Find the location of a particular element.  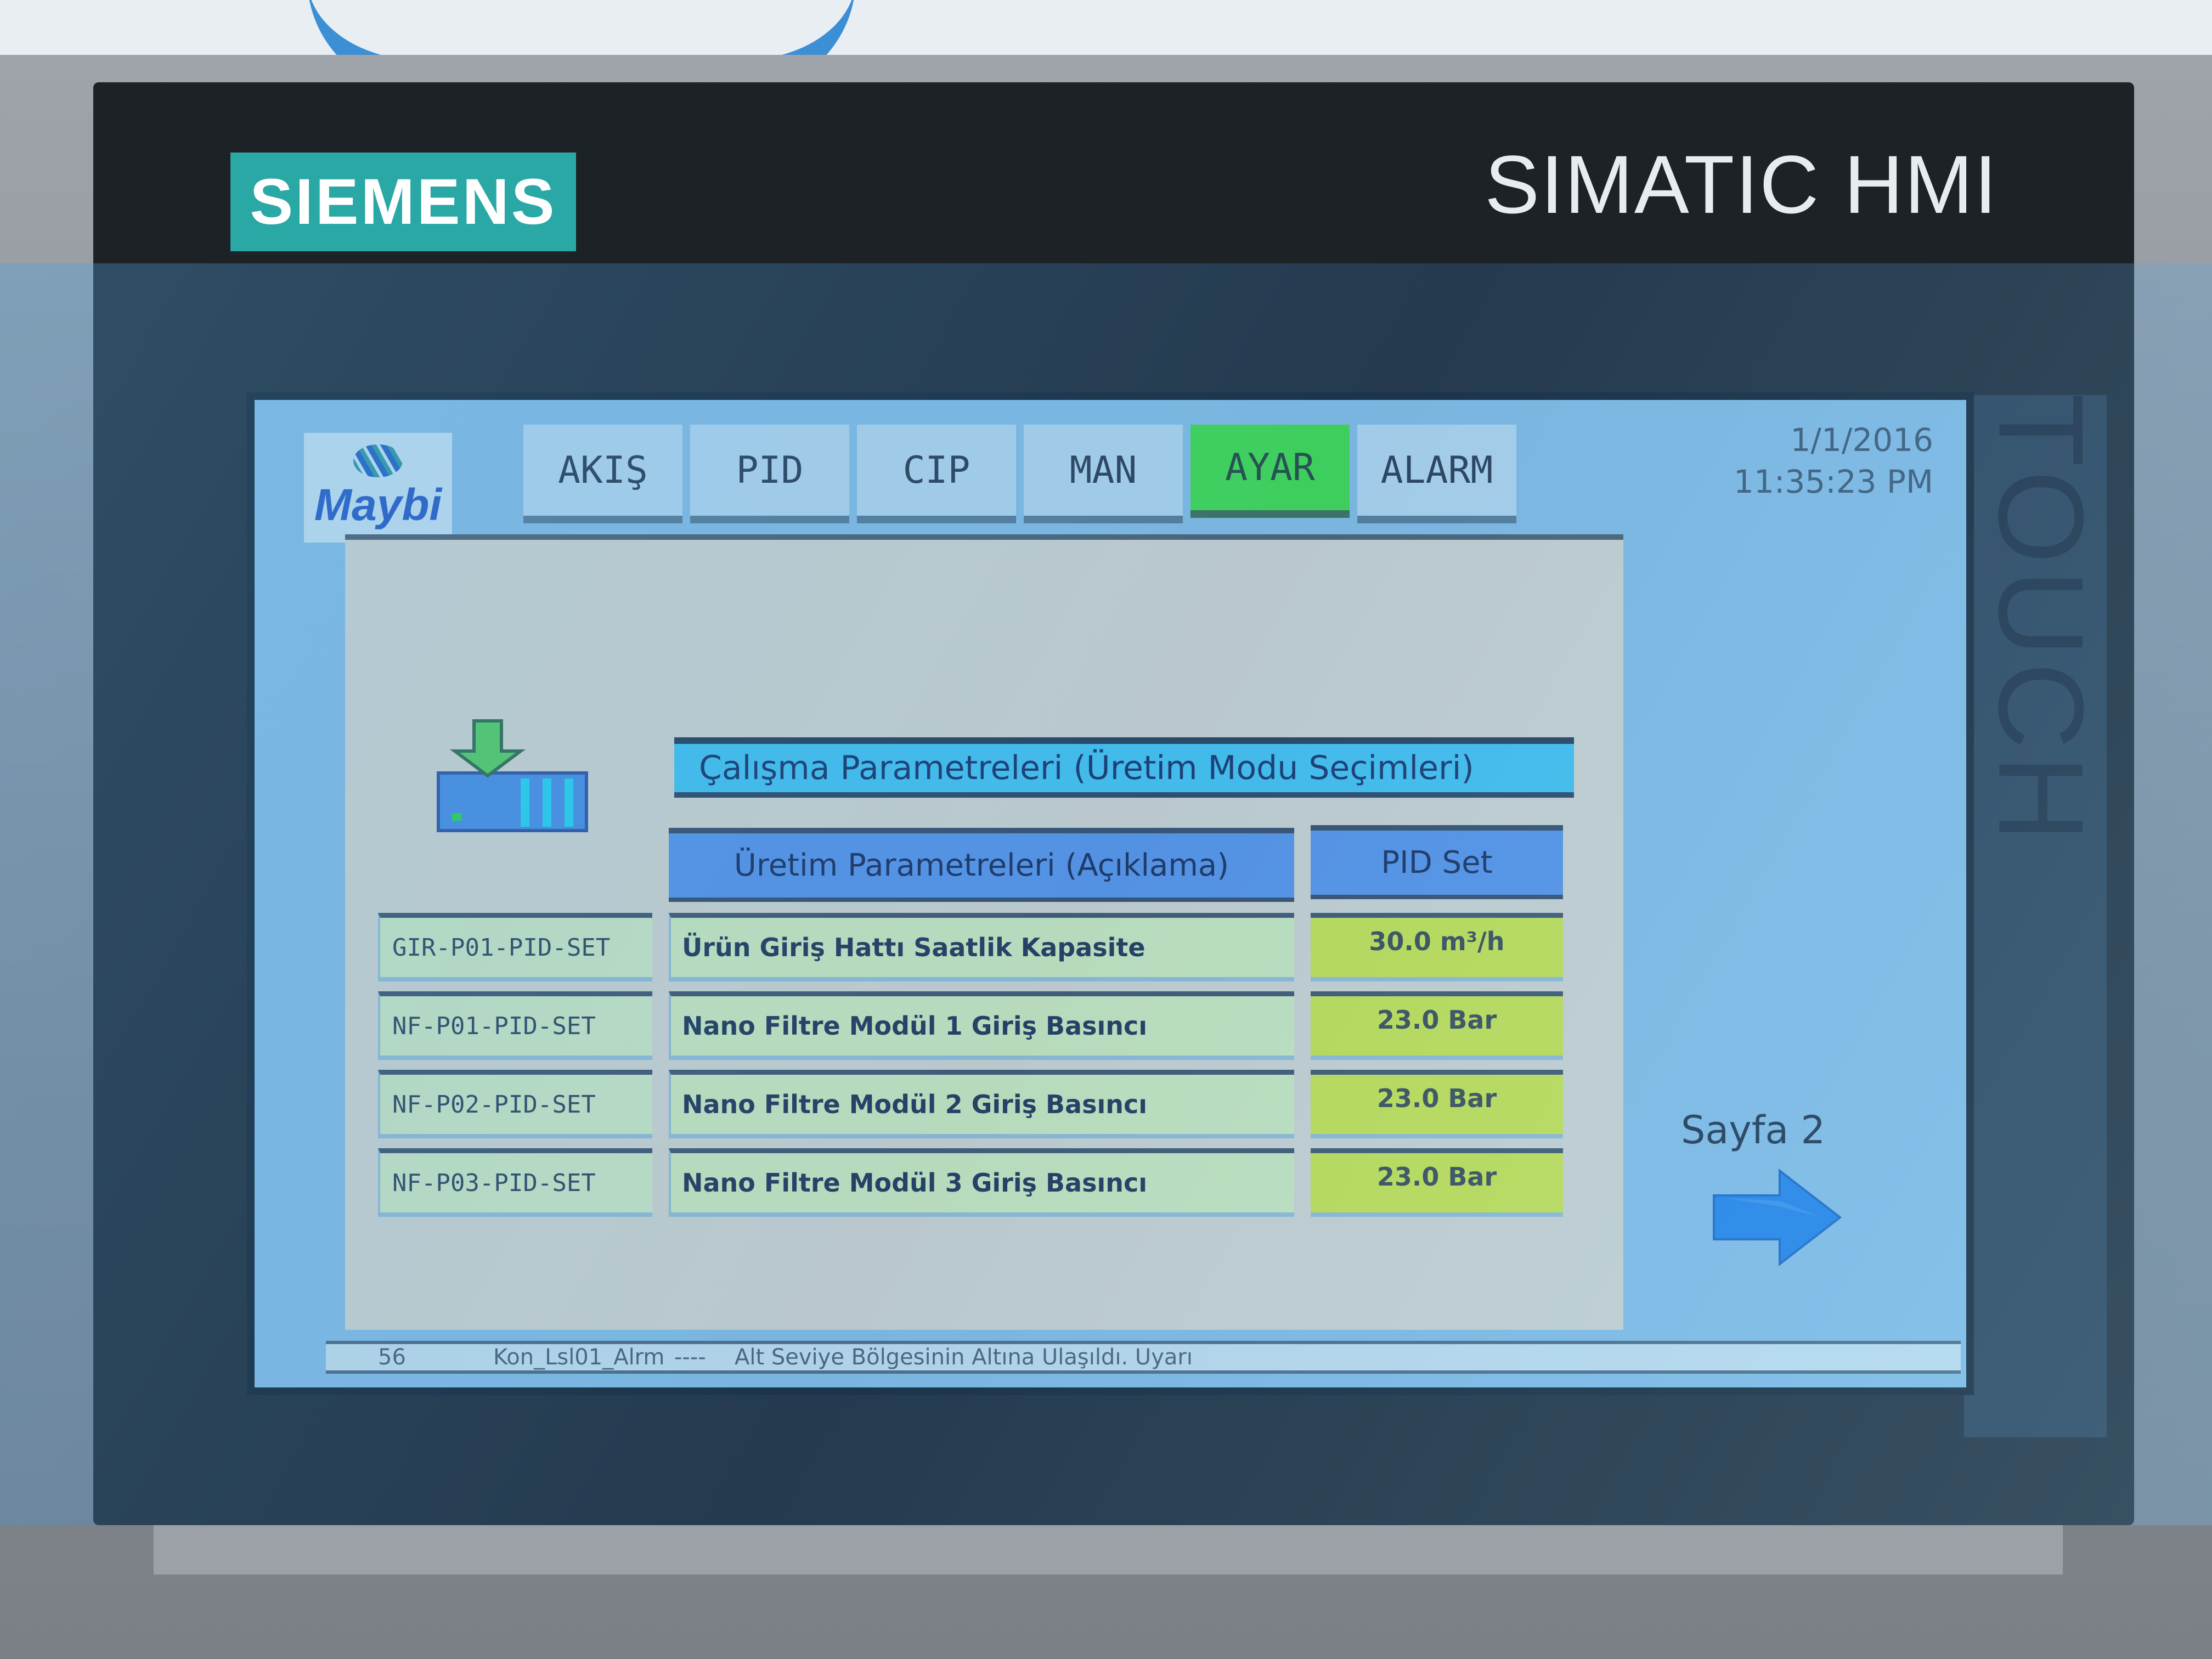

pid-setpoint-input: 30.0 m³/h is located at coordinates (1437, 947).